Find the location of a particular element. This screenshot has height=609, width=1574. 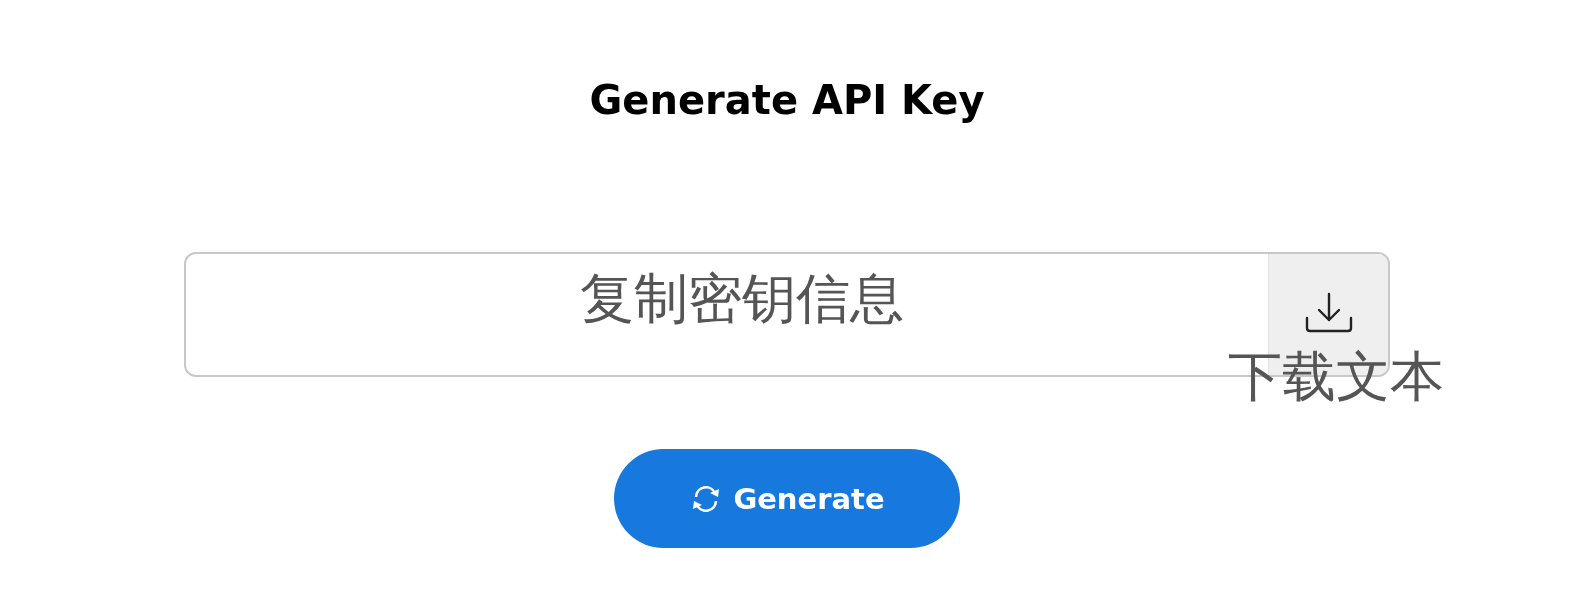

copy-key-label: 复制密钥信息 is located at coordinates (742, 299).